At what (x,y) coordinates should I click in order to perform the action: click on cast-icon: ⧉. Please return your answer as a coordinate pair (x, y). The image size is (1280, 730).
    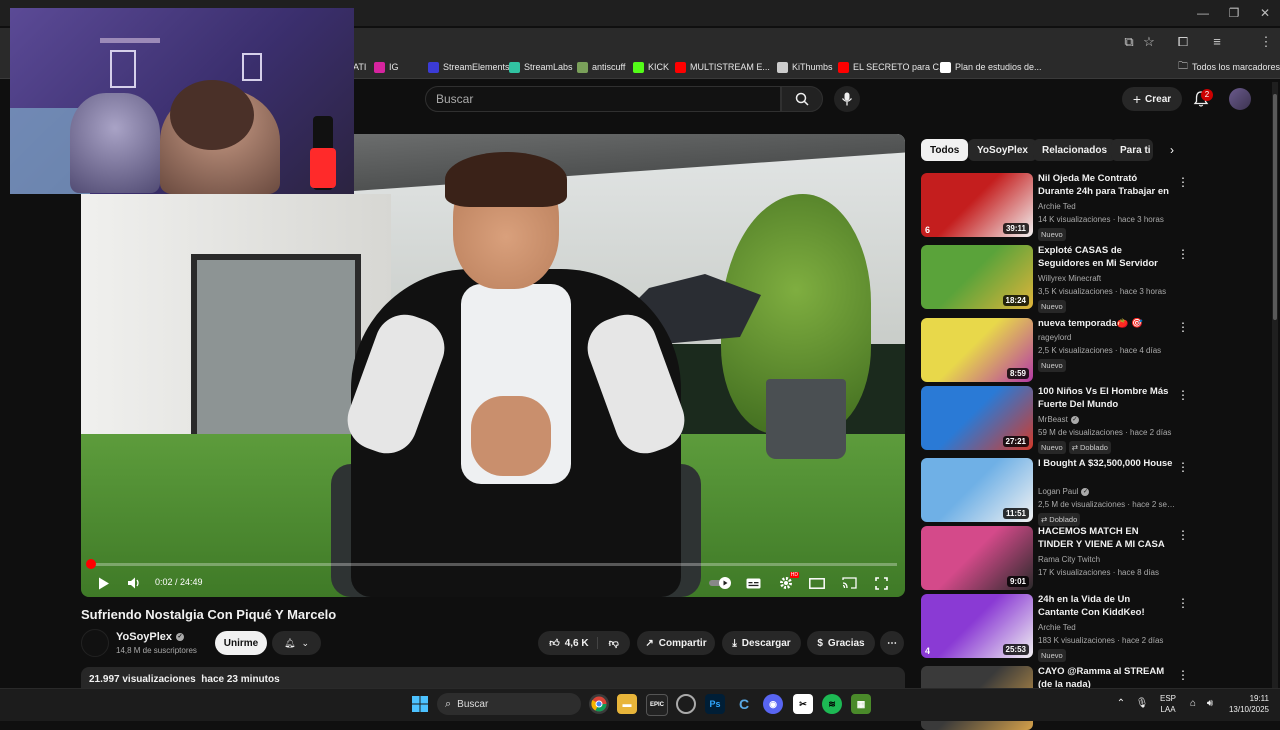
    Looking at the image, I should click on (1129, 42).